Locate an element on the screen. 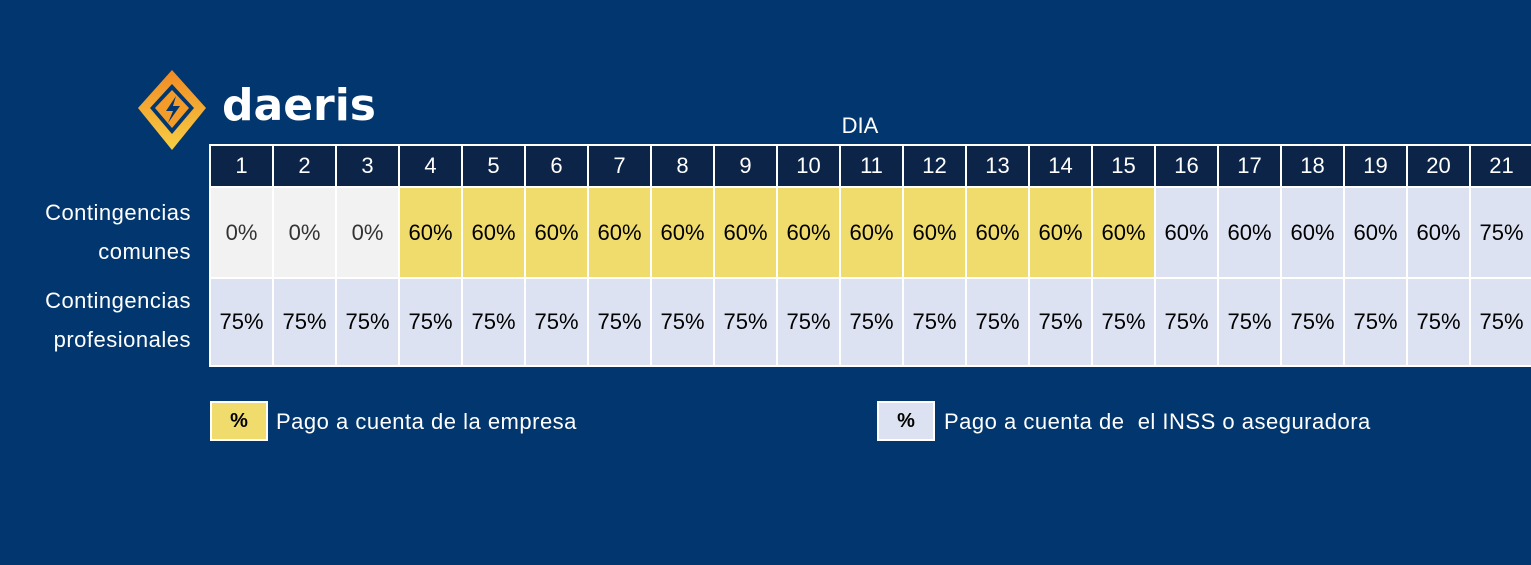 The width and height of the screenshot is (1531, 565). day-header: 6 is located at coordinates (556, 166).